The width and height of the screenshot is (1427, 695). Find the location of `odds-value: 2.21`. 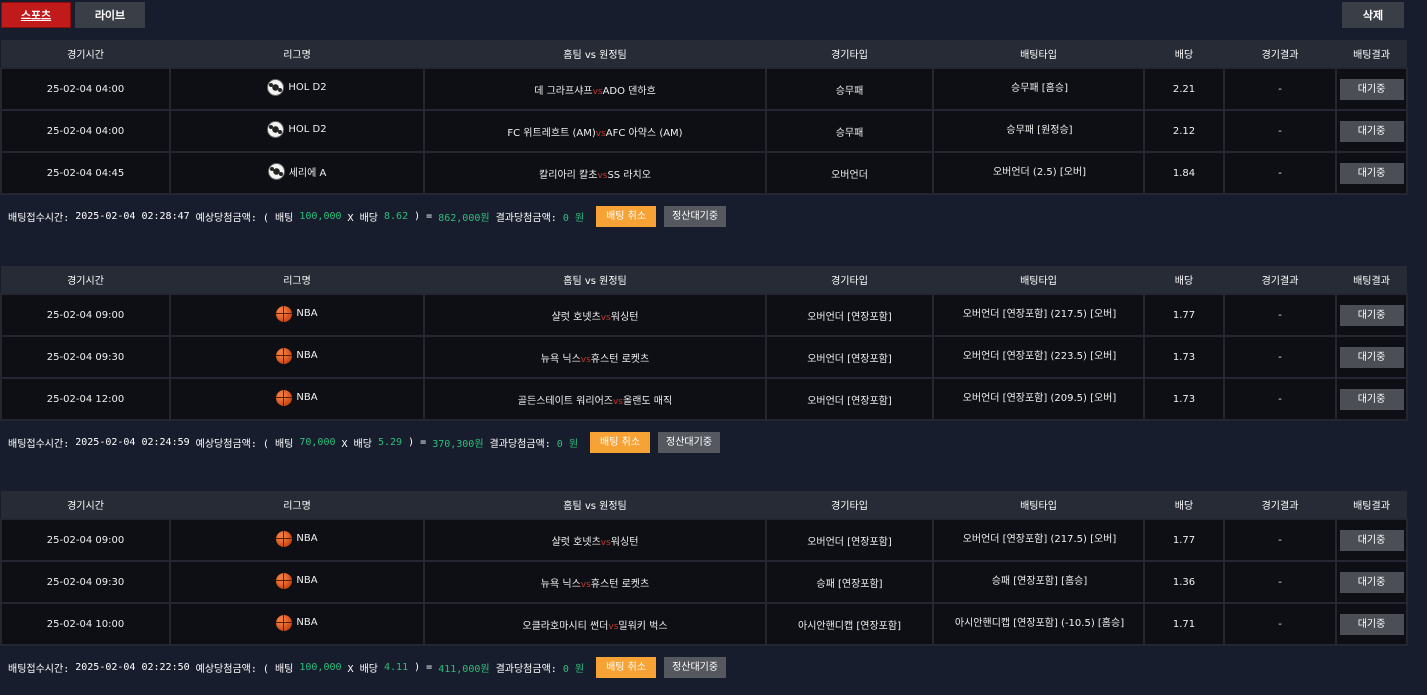

odds-value: 2.21 is located at coordinates (1184, 89).